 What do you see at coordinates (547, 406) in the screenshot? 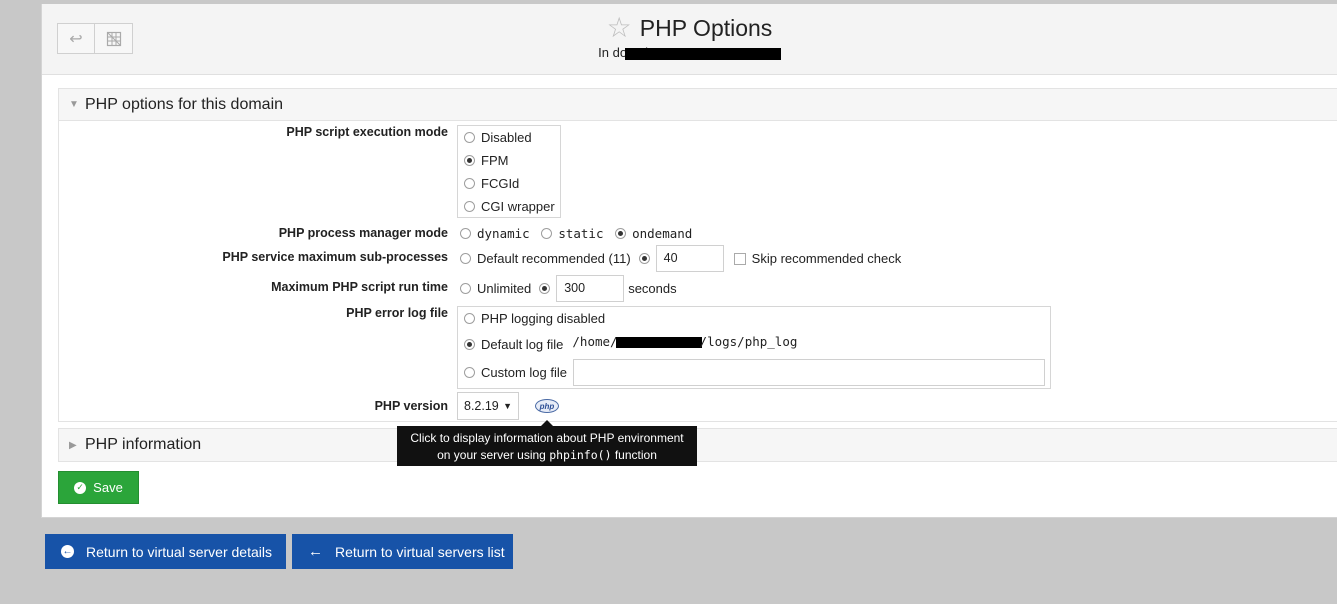
I see `php-logo-icon: php` at bounding box center [547, 406].